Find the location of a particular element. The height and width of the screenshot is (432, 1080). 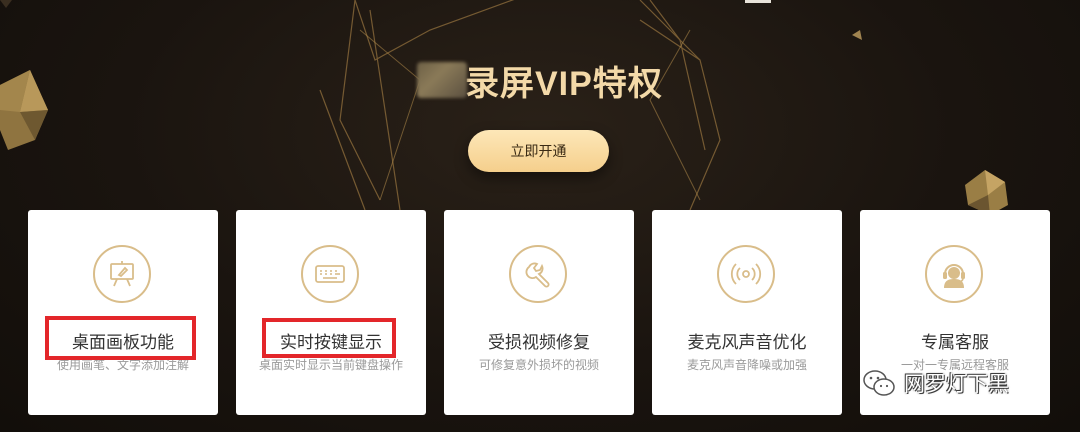

feature-card-key-display: 实时按键显示 桌面实时显示当前键盘操作 is located at coordinates (331, 312).